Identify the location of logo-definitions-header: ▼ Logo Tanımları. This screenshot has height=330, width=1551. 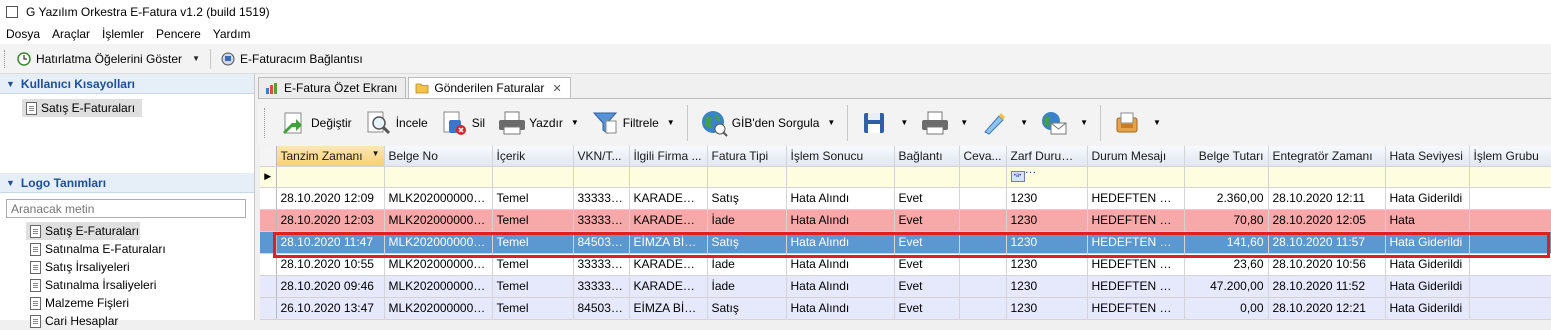
(127, 183).